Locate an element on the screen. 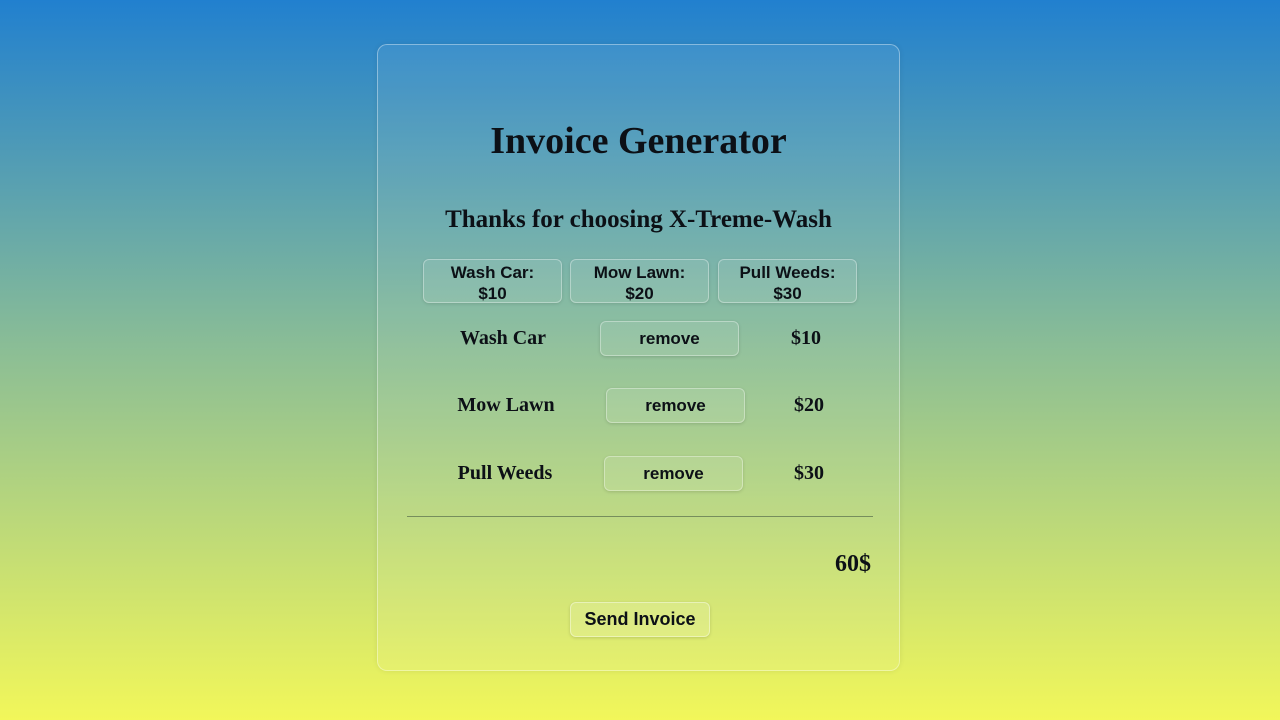 This screenshot has height=720, width=1280. remove-pull-weeds-button: remove is located at coordinates (673, 473).